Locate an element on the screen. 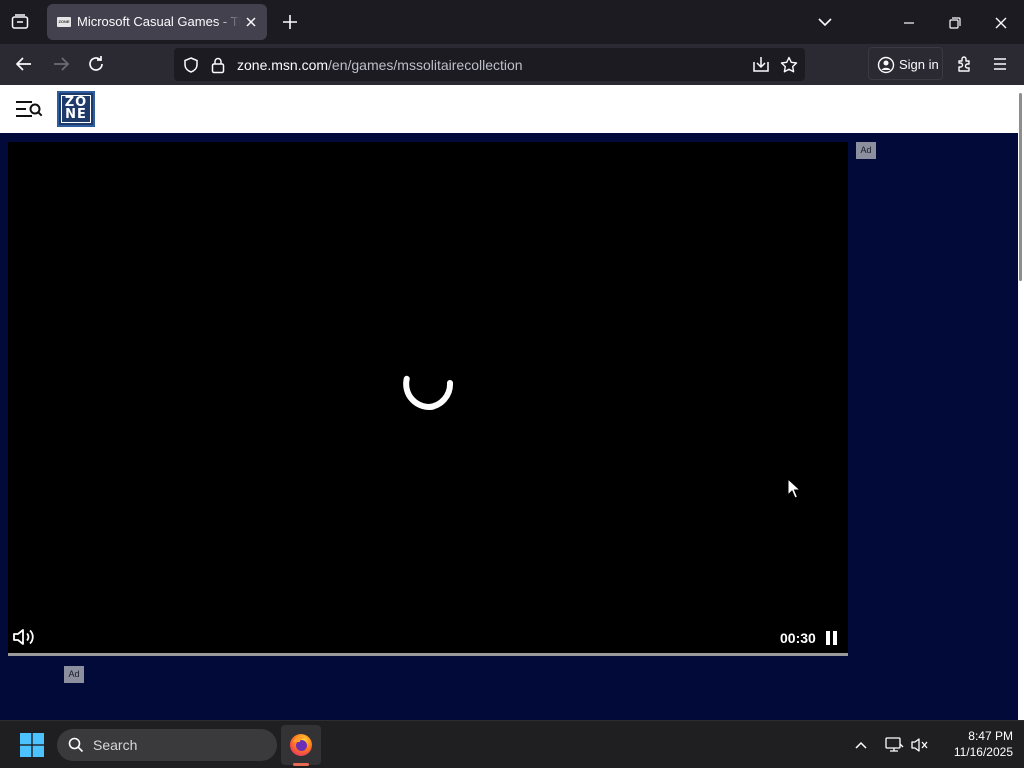 This screenshot has width=1024, height=768. firefox-view-icon is located at coordinates (20, 22).